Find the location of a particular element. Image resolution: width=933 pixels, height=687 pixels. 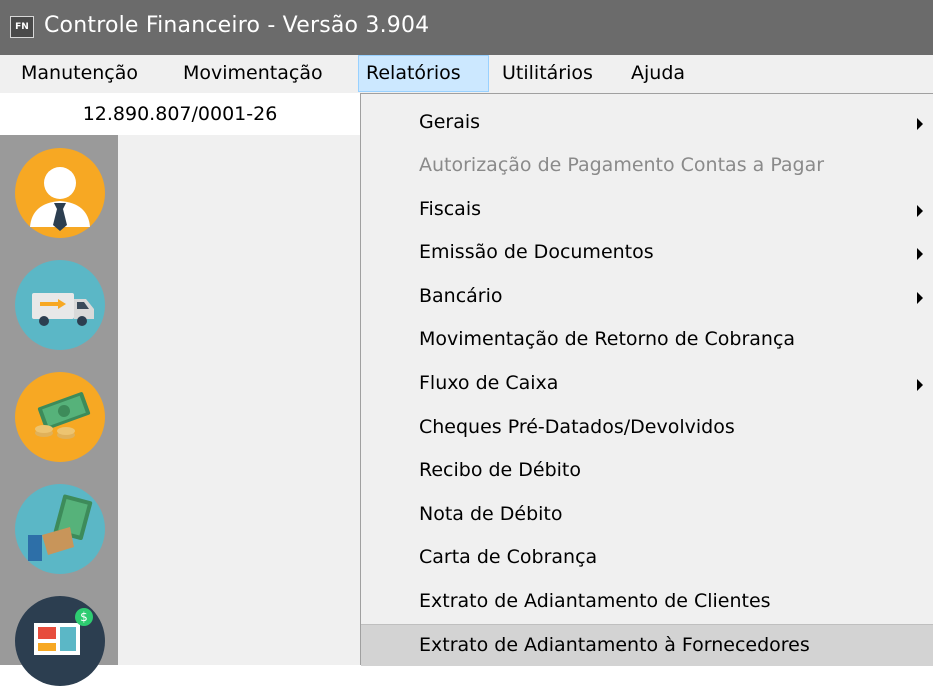

payment-hand-icon is located at coordinates (60, 529).